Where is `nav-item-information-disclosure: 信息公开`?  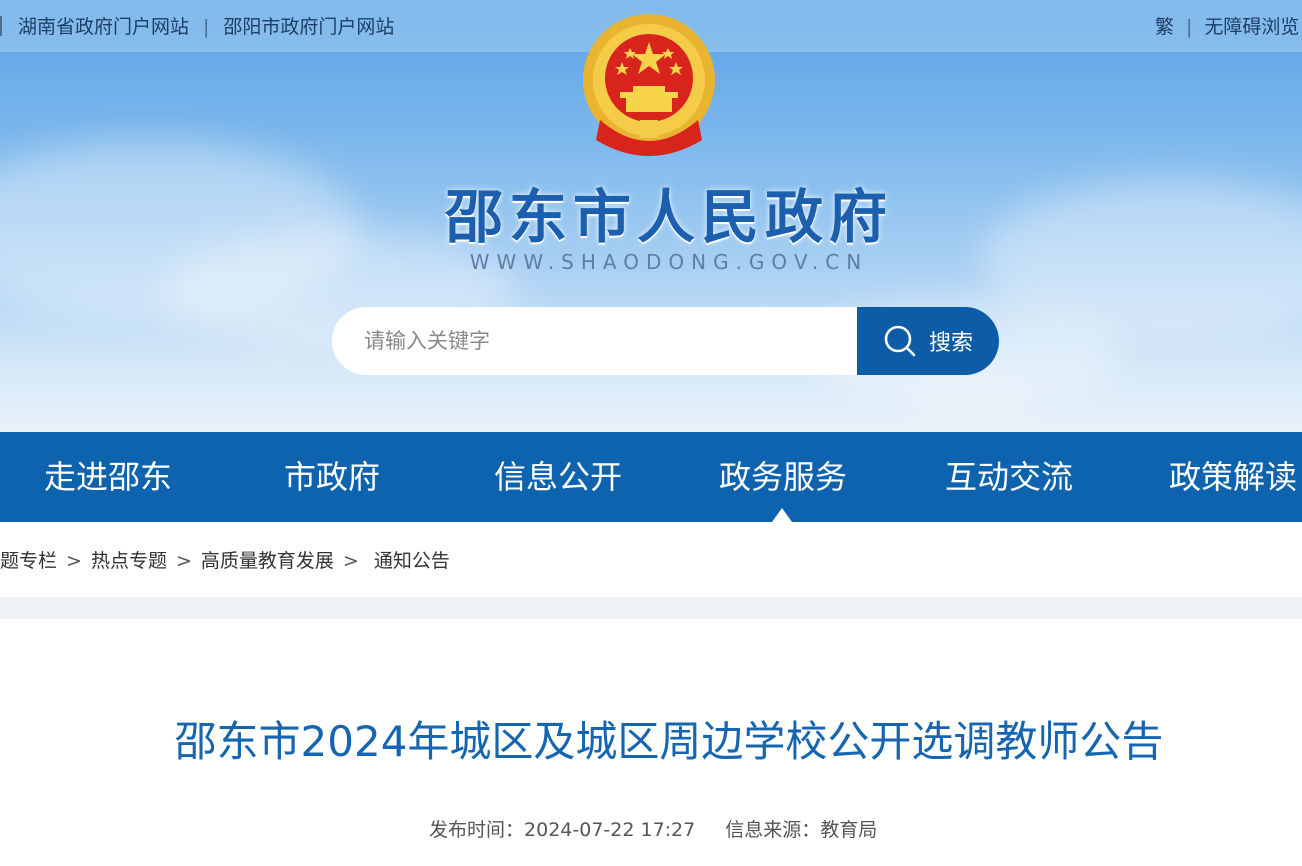 nav-item-information-disclosure: 信息公开 is located at coordinates (558, 477).